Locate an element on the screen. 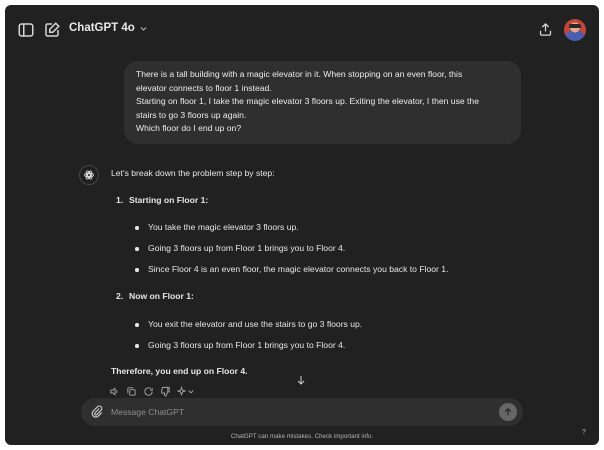  model-label: ChatGPT 4o is located at coordinates (102, 28).